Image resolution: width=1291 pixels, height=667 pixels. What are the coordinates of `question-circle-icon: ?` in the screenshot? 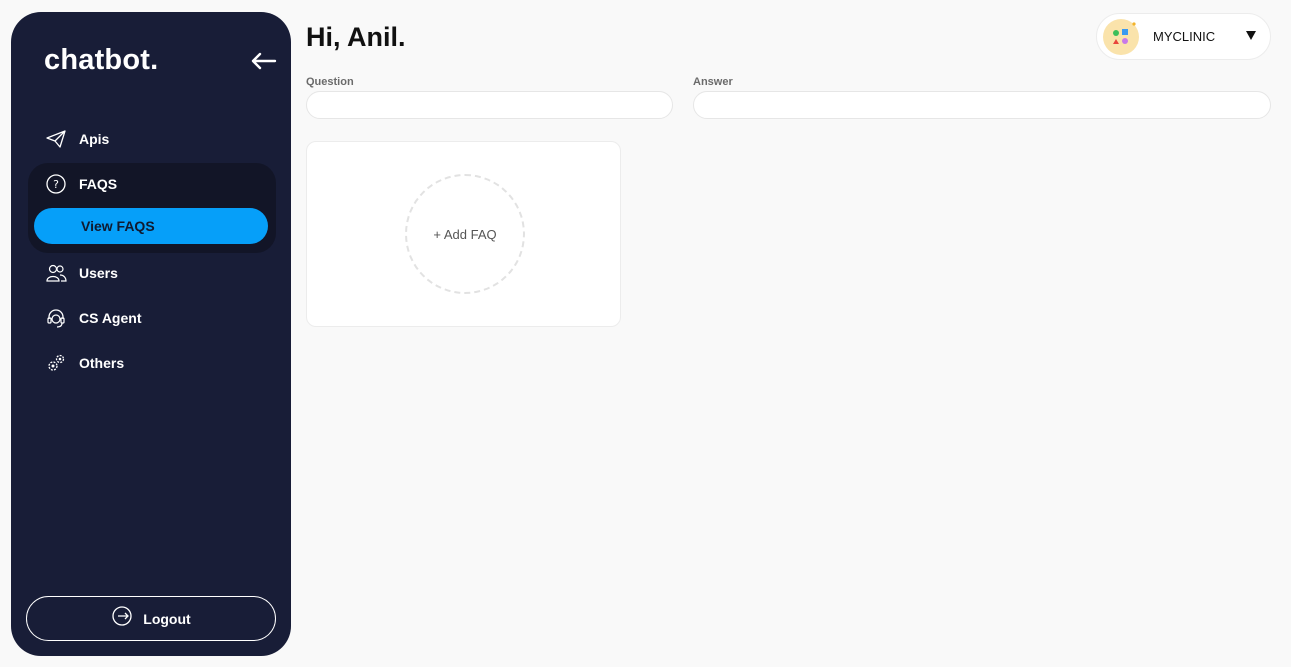 It's located at (56, 184).